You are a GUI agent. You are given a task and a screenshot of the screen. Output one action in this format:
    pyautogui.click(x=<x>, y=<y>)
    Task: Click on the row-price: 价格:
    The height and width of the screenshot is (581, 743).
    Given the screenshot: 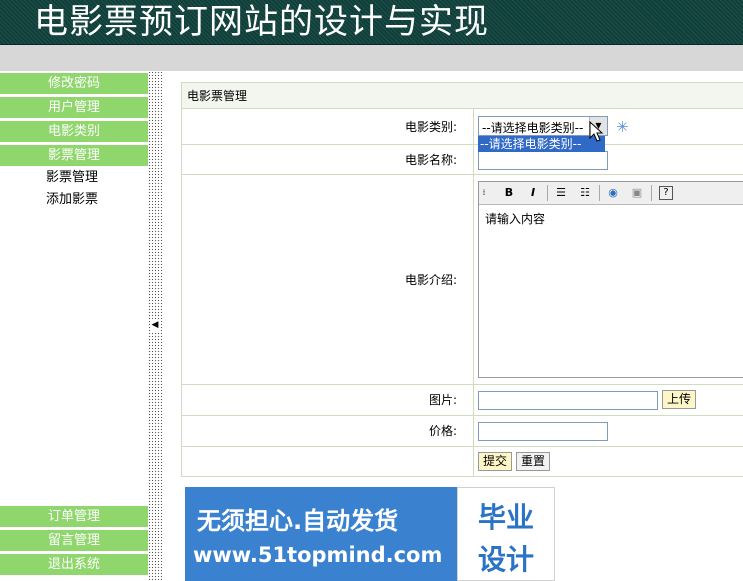 What is the action you would take?
    pyautogui.click(x=462, y=431)
    